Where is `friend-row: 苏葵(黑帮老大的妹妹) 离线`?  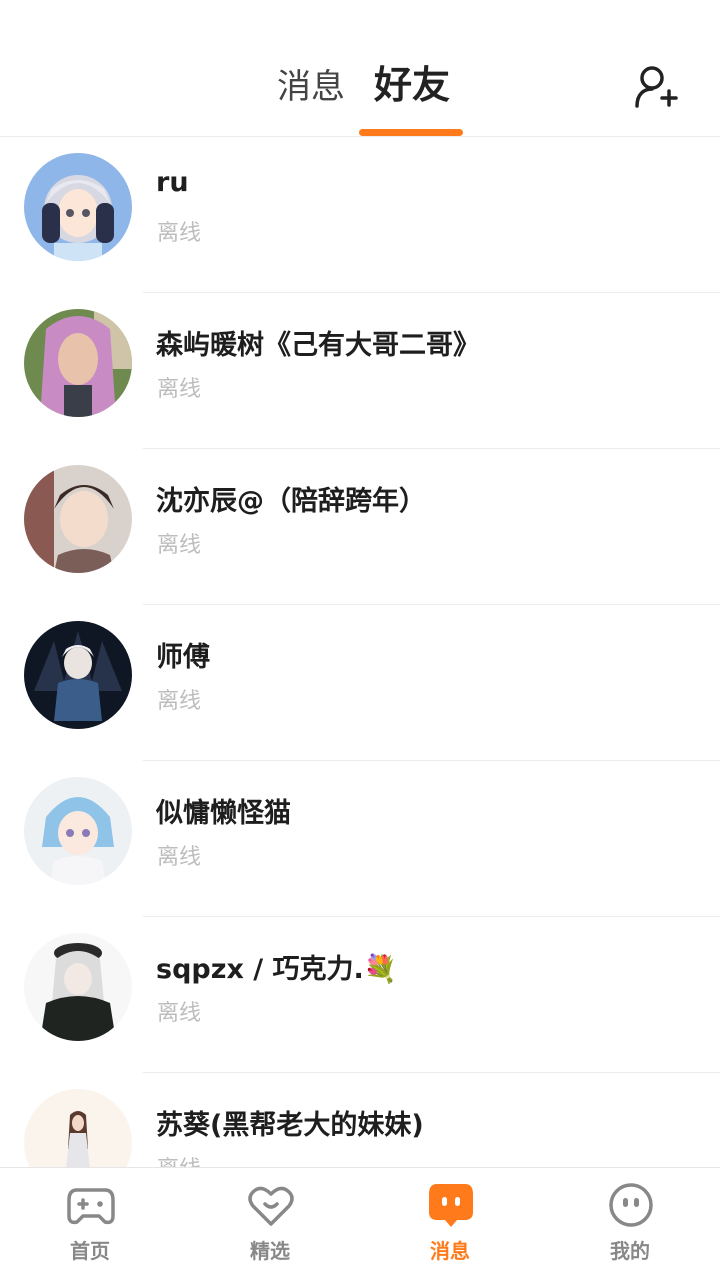 friend-row: 苏葵(黑帮老大的妹妹) 离线 is located at coordinates (360, 1120).